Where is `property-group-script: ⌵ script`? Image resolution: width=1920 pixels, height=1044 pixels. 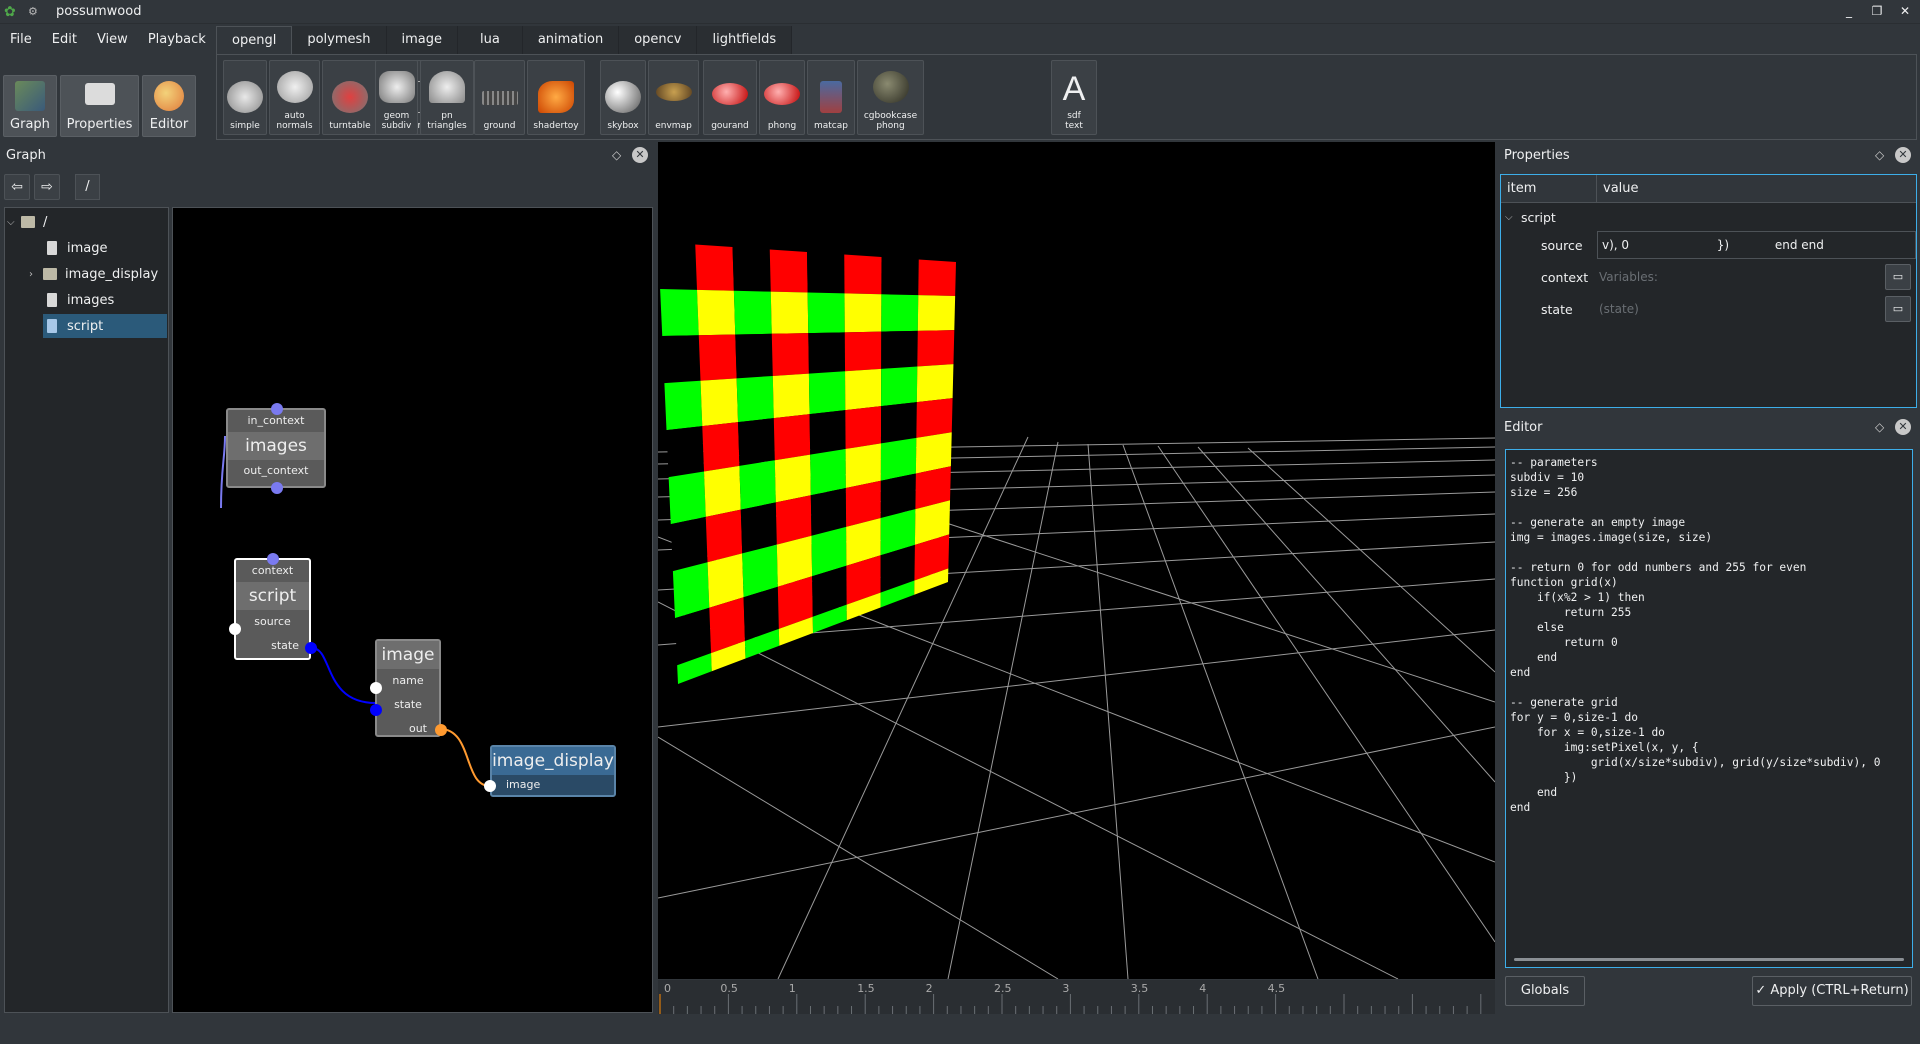
property-group-script: ⌵ script is located at coordinates (1530, 217).